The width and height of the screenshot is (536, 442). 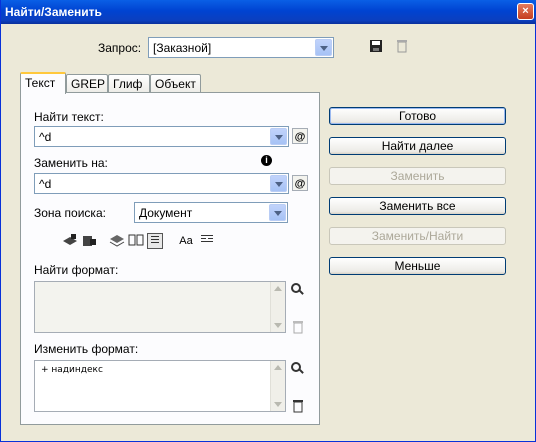 I want to click on window-title: Найти/Заменить, so click(x=53, y=12).